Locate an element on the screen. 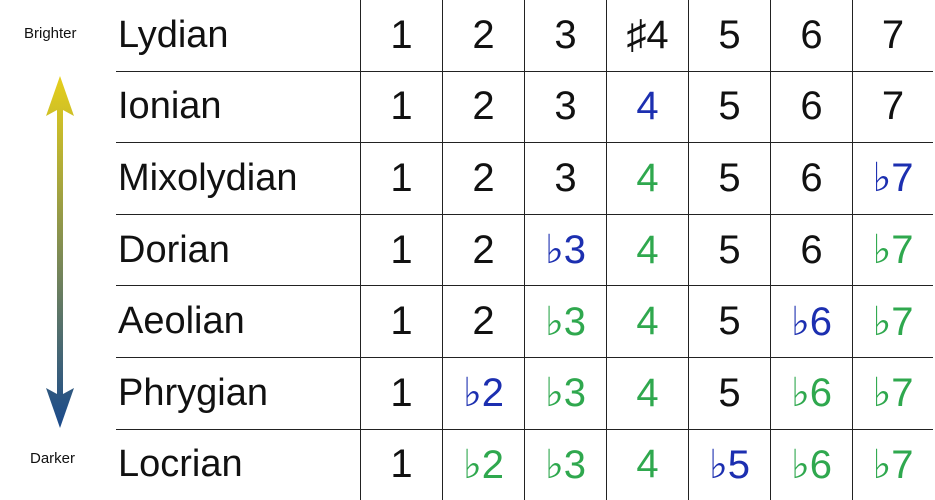  mode-name: Aeolian is located at coordinates (238, 321).